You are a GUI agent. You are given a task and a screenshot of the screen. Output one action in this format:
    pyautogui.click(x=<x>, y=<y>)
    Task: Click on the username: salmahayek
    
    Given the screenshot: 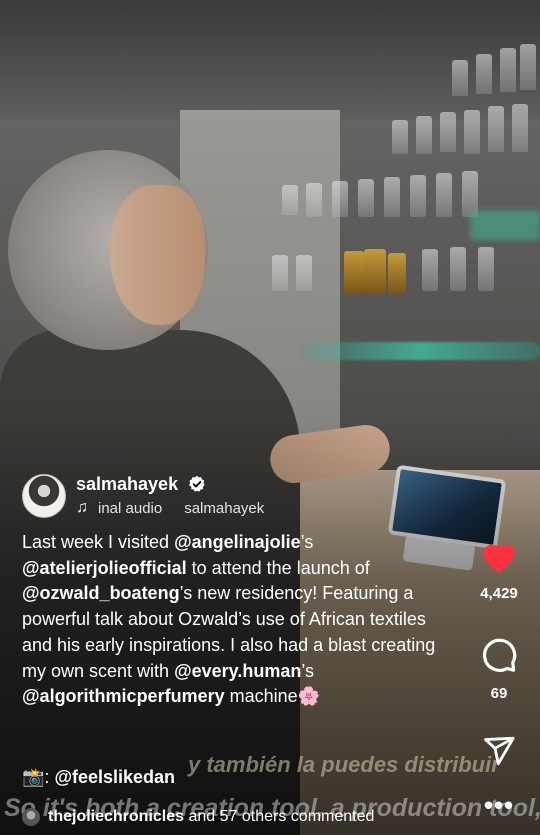 What is the action you would take?
    pyautogui.click(x=127, y=484)
    